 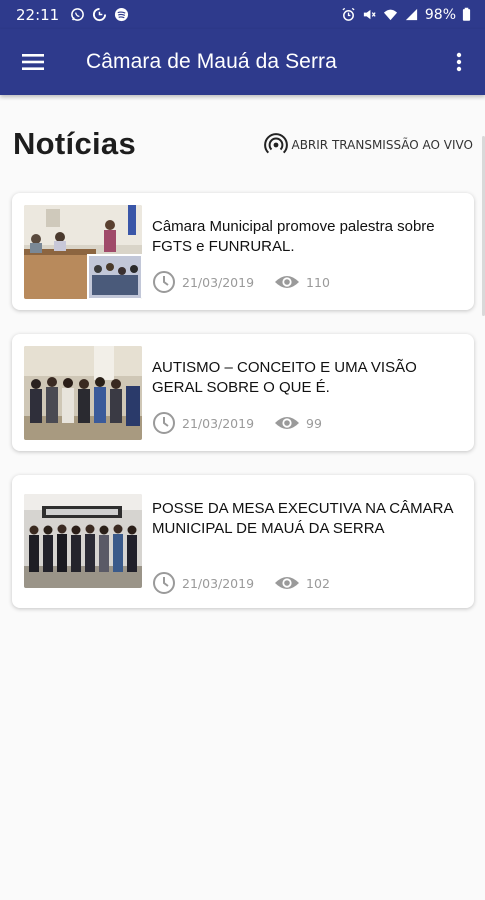 I want to click on news-views-group: 99, so click(x=298, y=423).